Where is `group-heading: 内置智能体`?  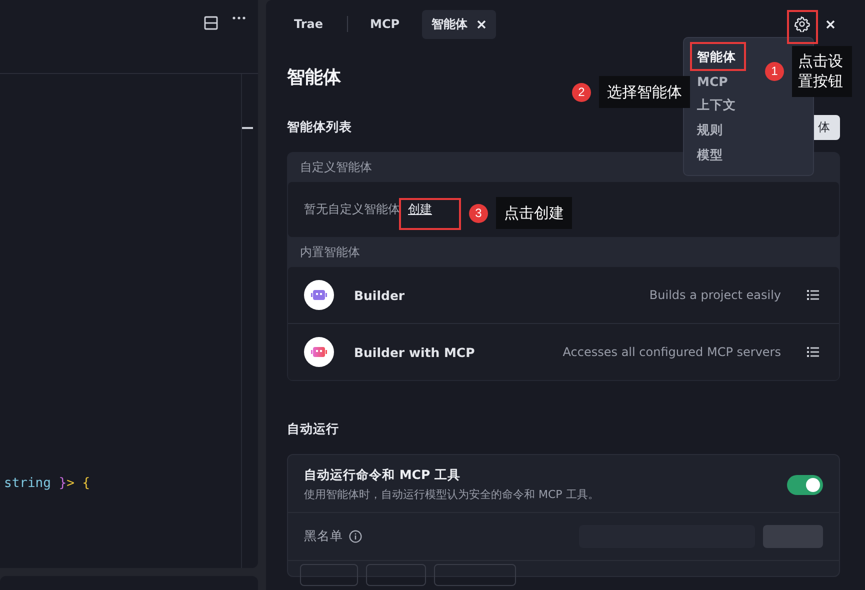
group-heading: 内置智能体 is located at coordinates (330, 252).